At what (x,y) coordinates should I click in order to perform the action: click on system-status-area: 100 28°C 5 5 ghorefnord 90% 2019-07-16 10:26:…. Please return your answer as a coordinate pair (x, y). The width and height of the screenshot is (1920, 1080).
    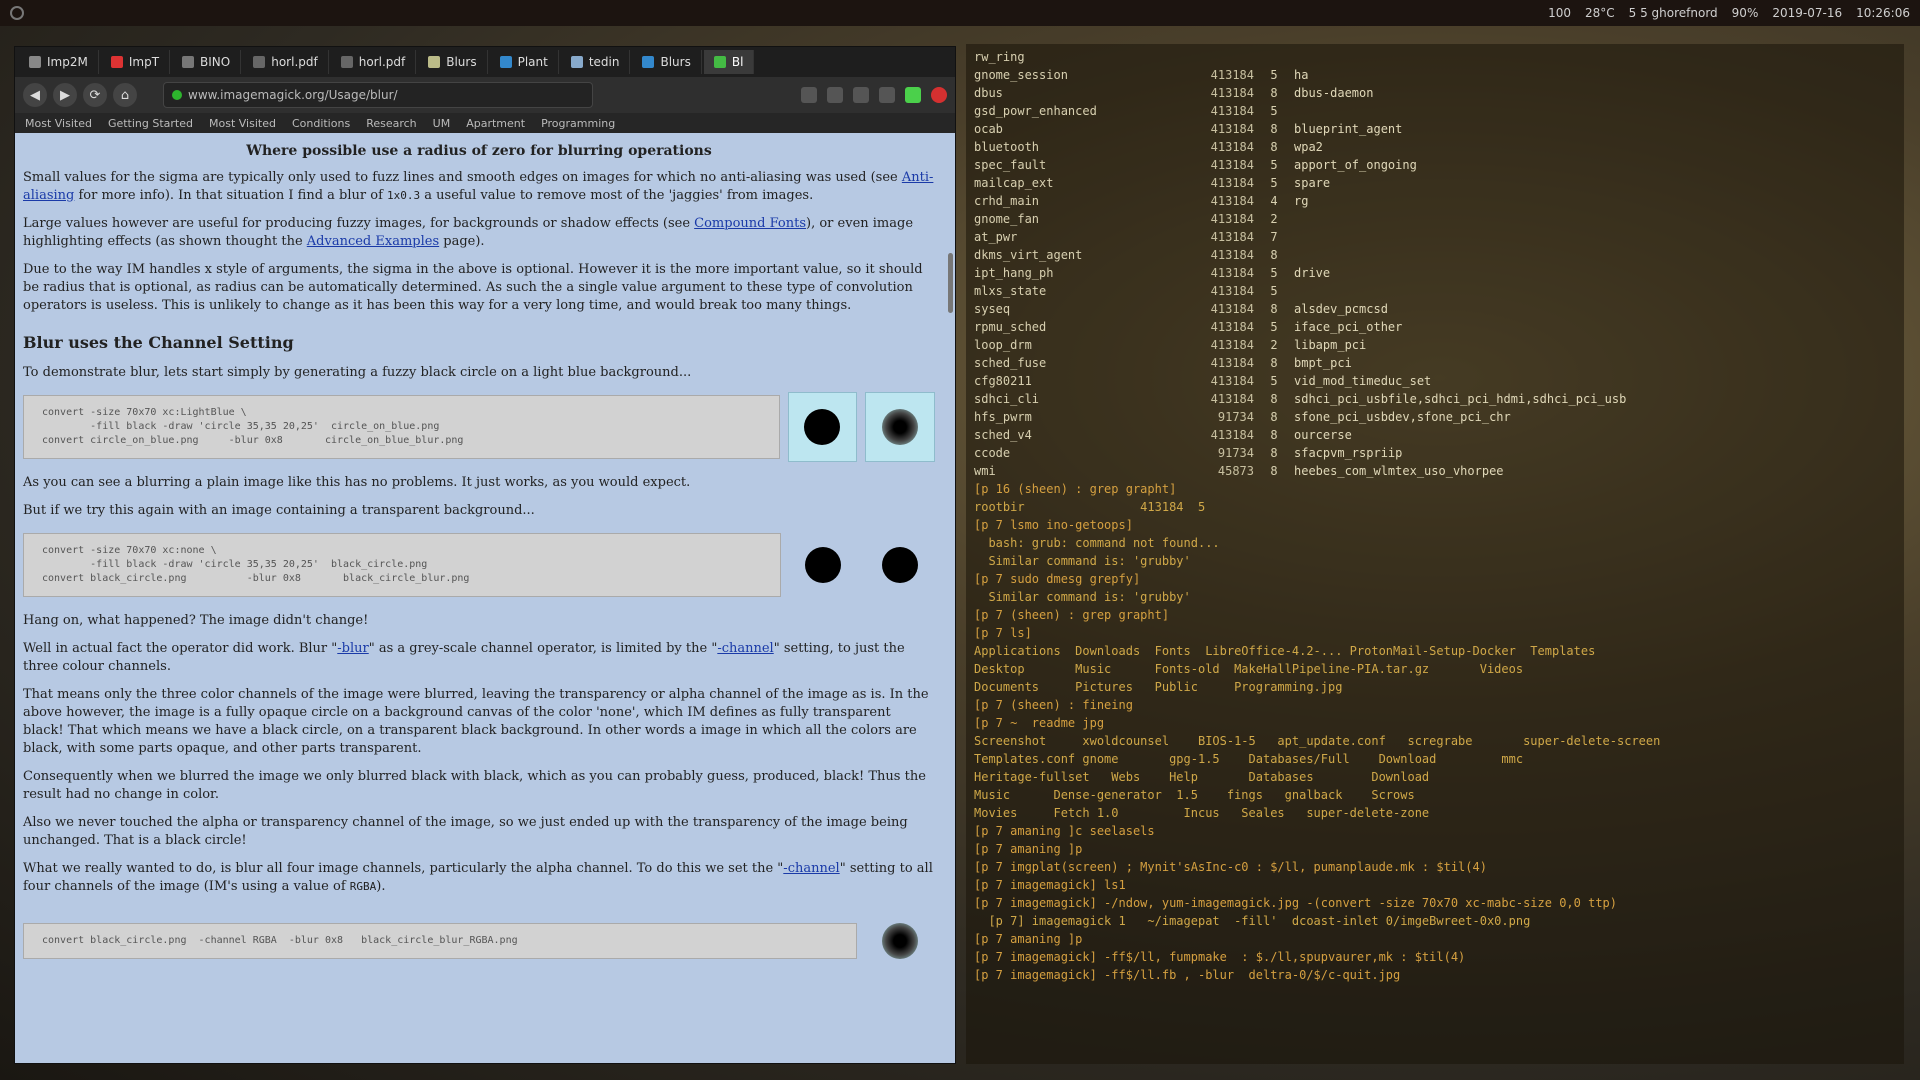
    Looking at the image, I should click on (1729, 13).